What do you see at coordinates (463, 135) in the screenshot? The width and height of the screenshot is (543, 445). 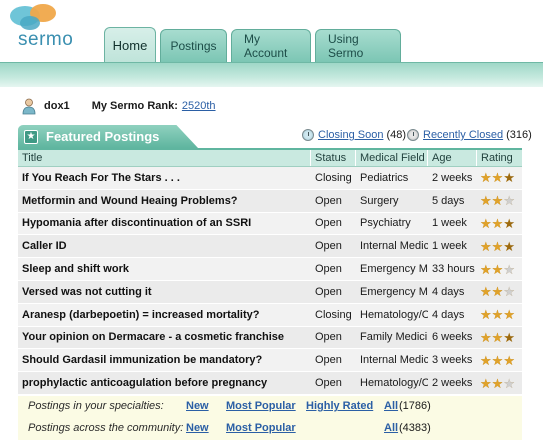 I see `recently-closed-link: Recently Closed` at bounding box center [463, 135].